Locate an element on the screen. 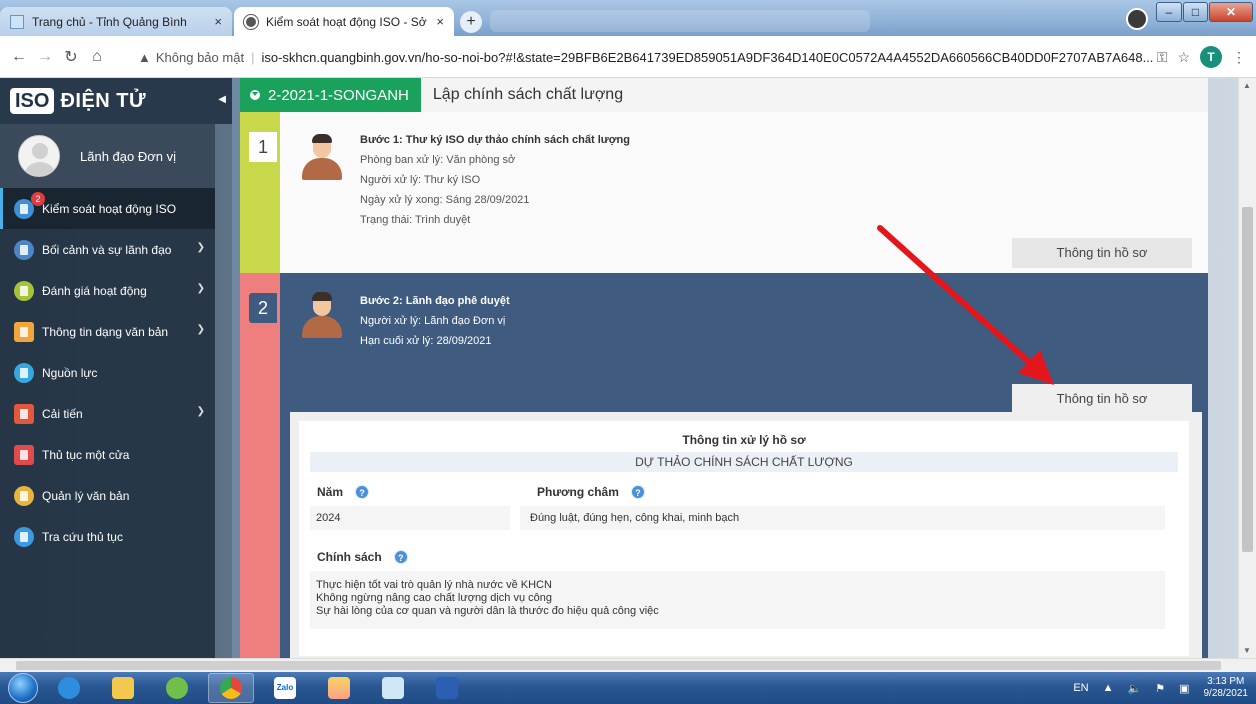 The image size is (1256, 704). tab-iso: Kiểm soát hoạt động ISO - Sở Kh × is located at coordinates (344, 21).